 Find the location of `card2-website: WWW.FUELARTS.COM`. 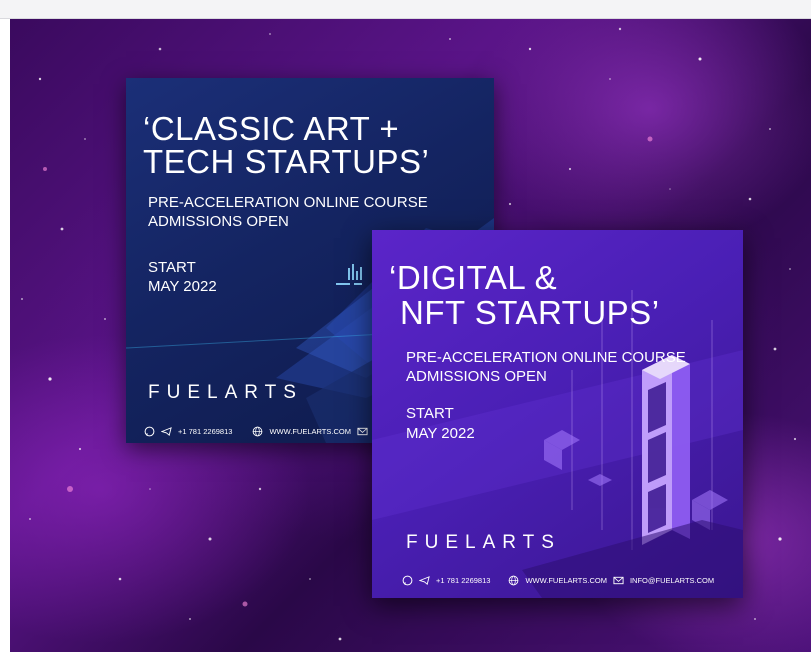

card2-website: WWW.FUELARTS.COM is located at coordinates (566, 580).